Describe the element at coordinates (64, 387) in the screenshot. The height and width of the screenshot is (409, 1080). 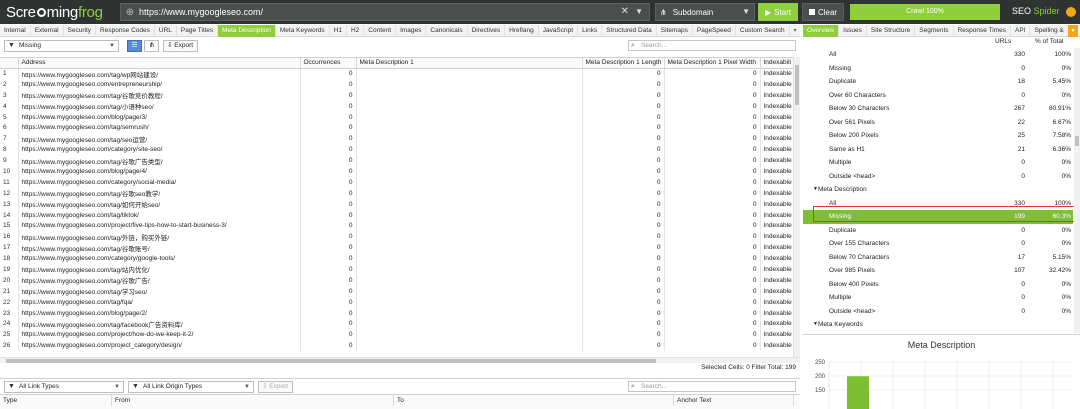
I see `link-types-select: ▼ All Link Types ▼` at that location.